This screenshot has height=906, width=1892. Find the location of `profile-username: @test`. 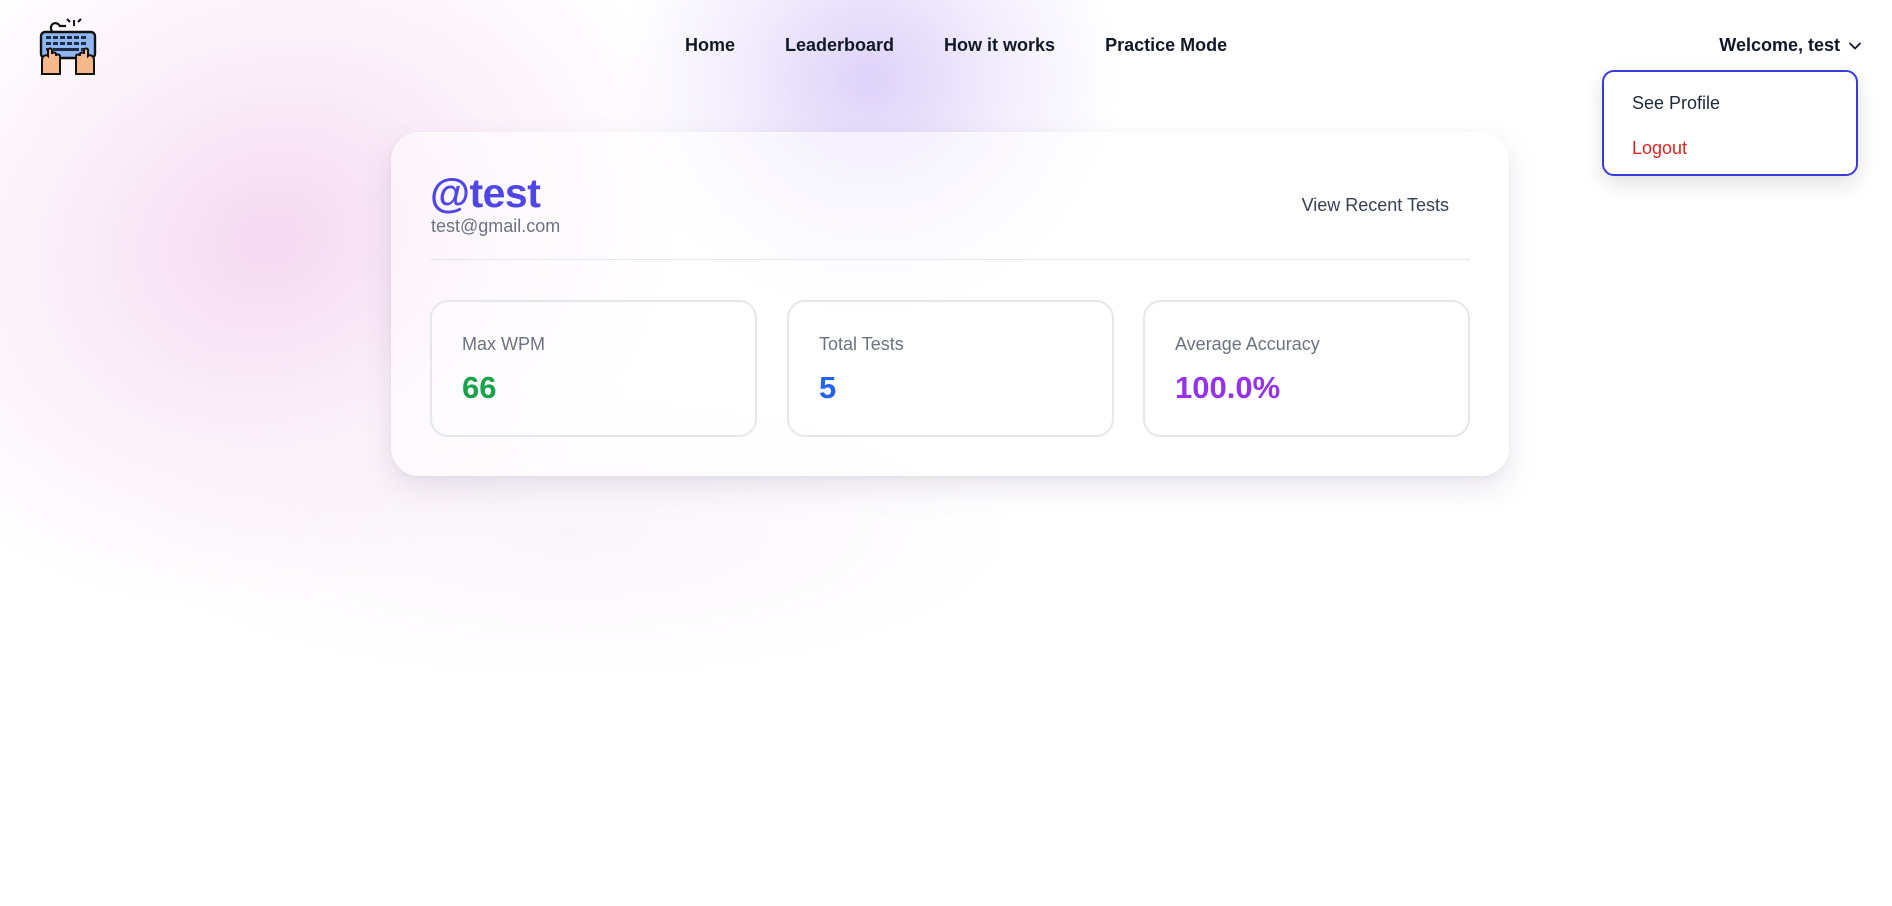

profile-username: @test is located at coordinates (485, 193).